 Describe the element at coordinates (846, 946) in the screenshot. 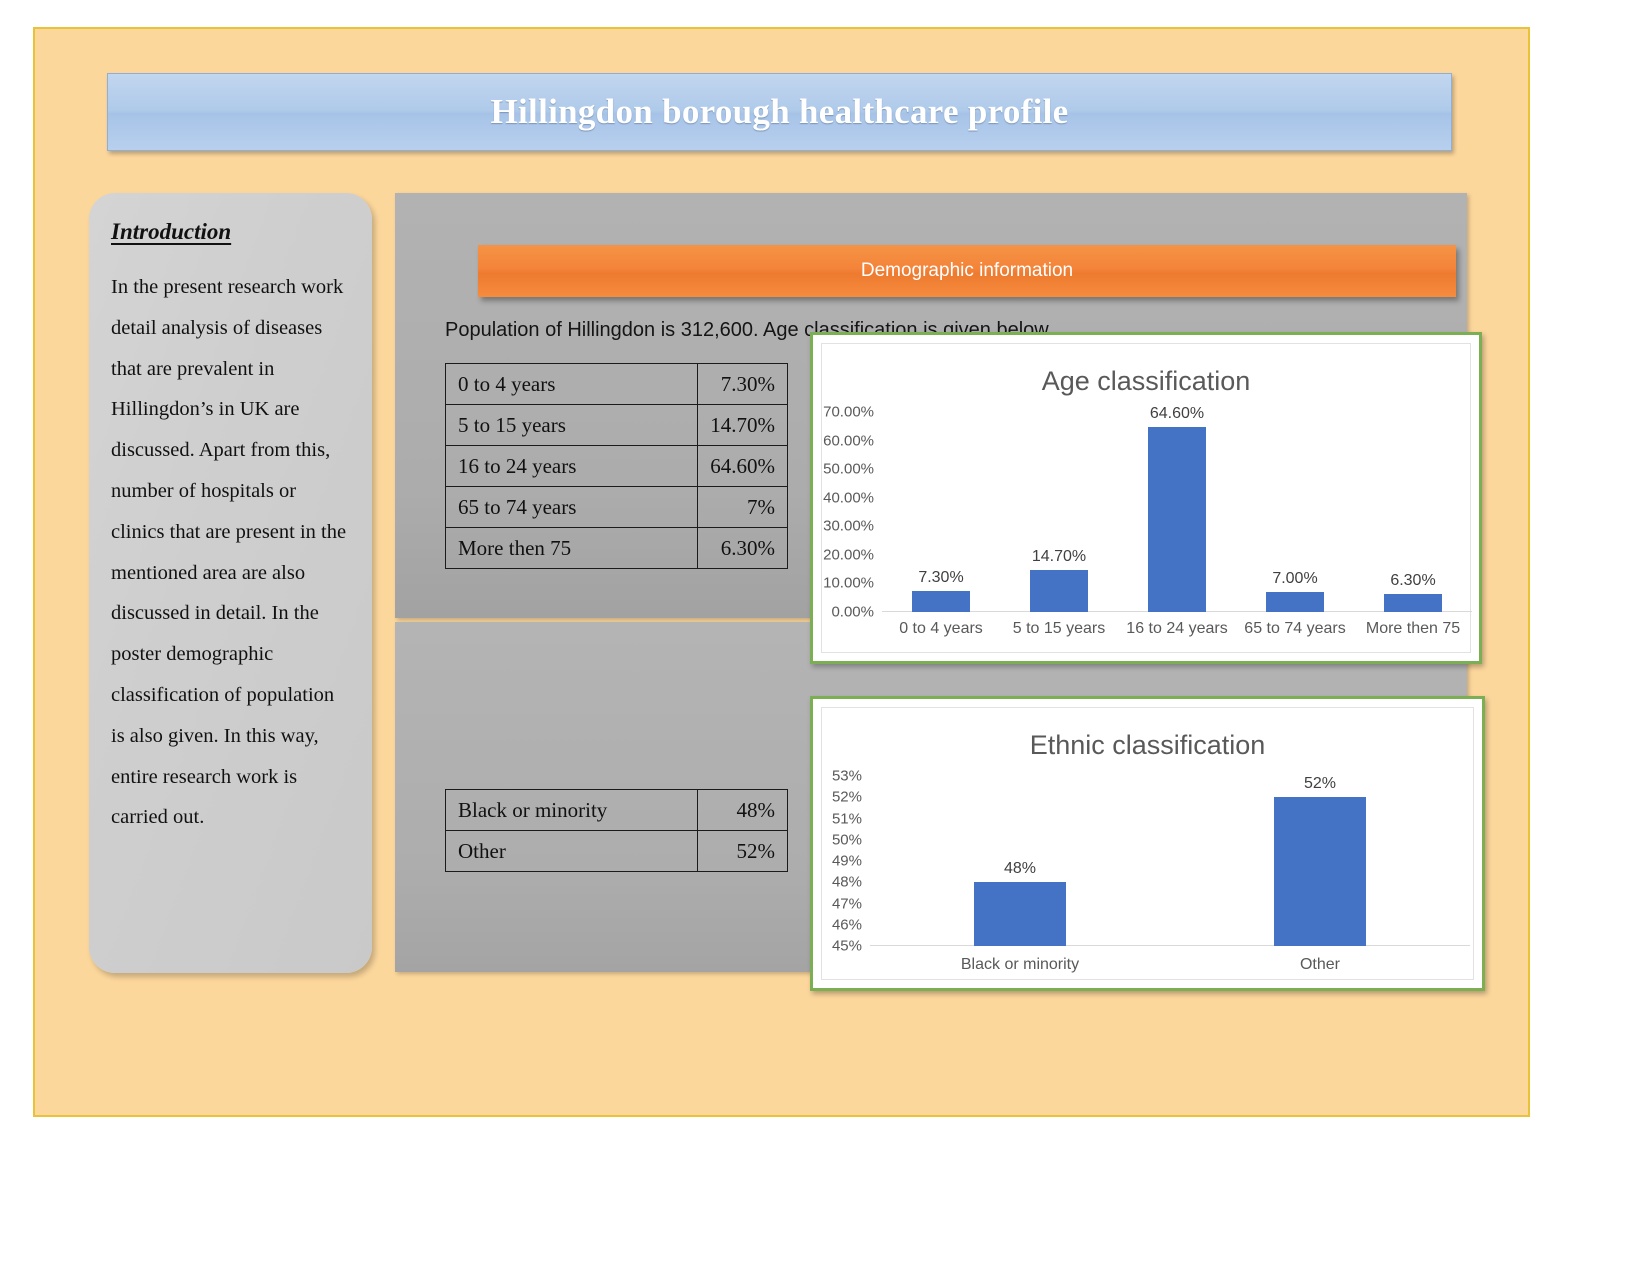

I see `y-axis-tick-label: 45%` at that location.